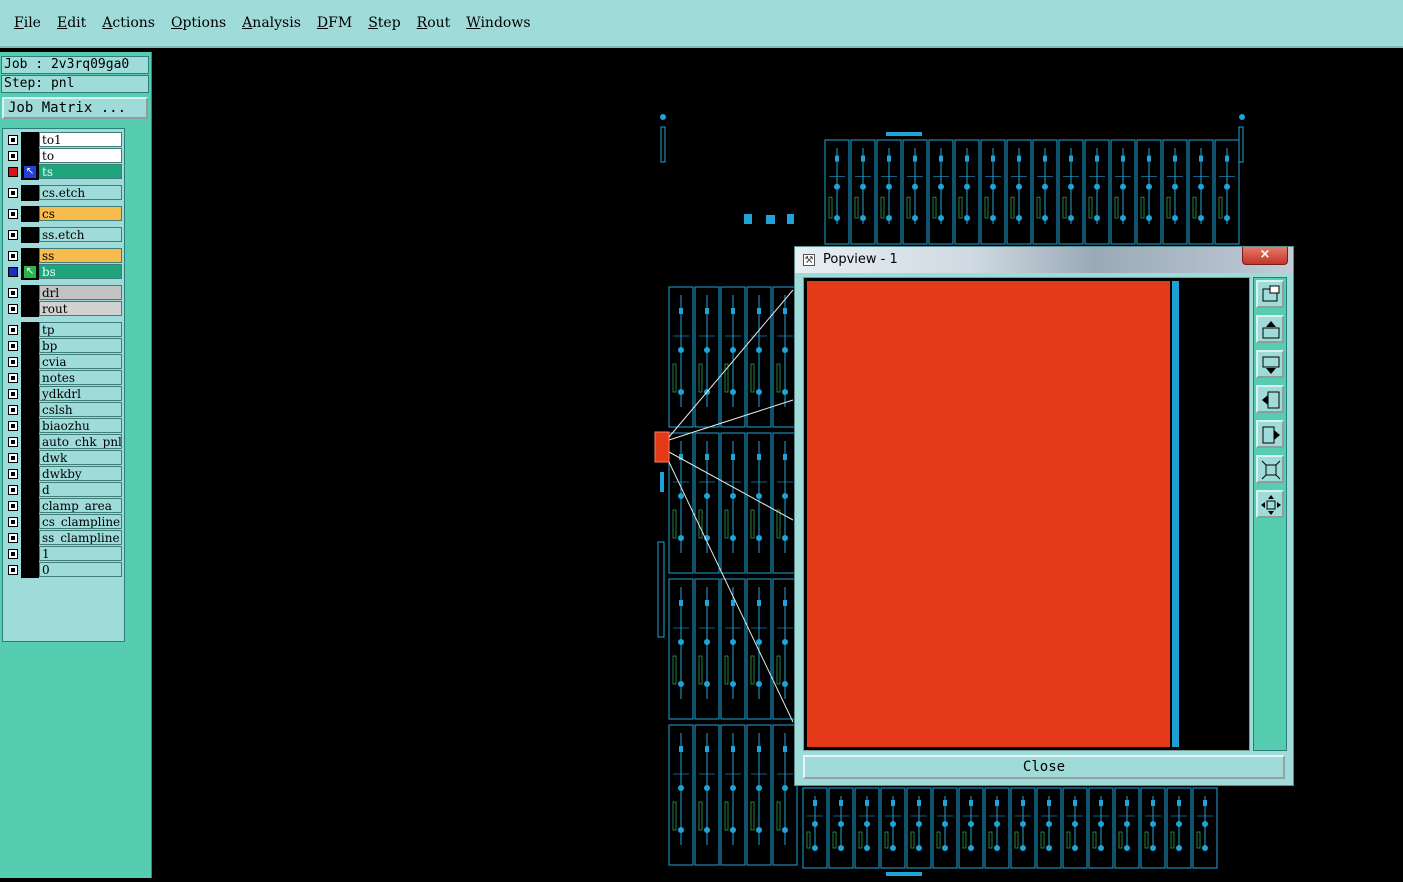 The image size is (1403, 882). I want to click on zoom-fit-button, so click(1270, 469).